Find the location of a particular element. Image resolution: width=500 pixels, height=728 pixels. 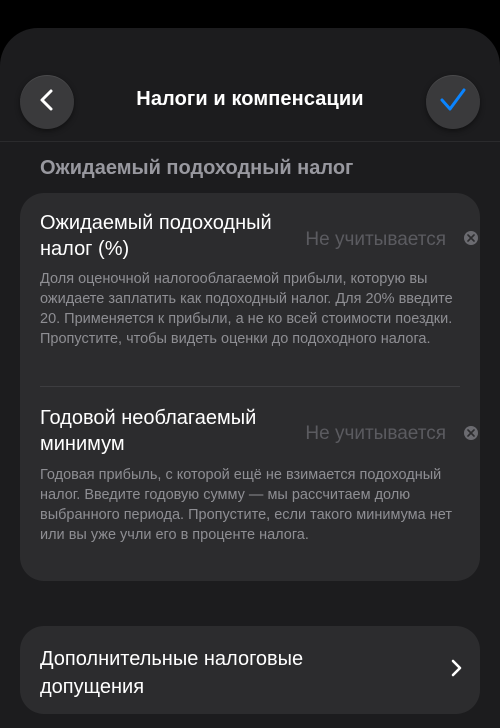

confirm-button is located at coordinates (453, 102).